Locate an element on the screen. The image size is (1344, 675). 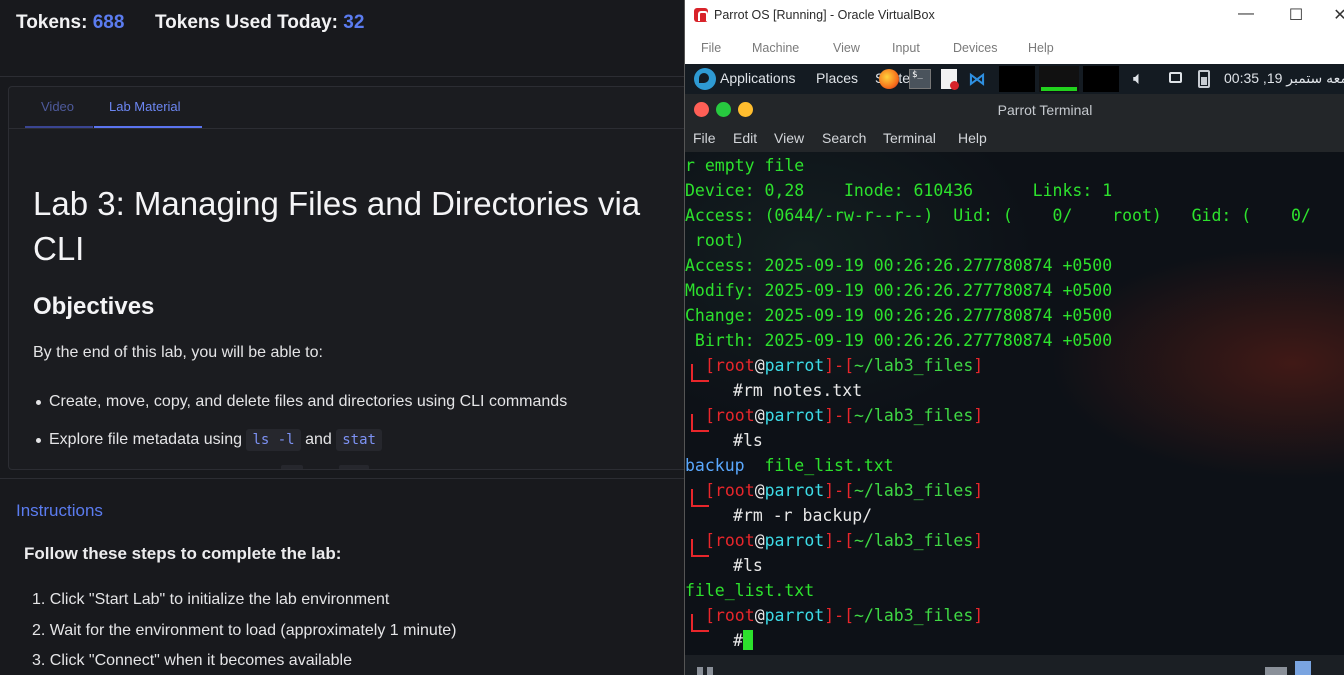
command-input: # is located at coordinates (743, 640).